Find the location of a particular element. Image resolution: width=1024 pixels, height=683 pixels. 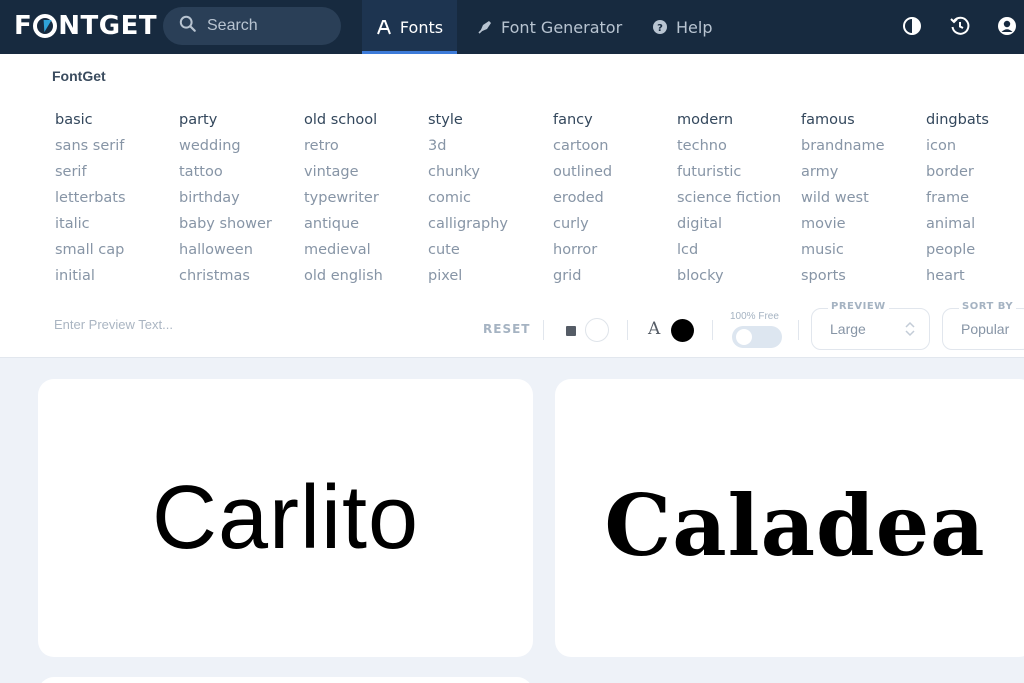

category-link: cute is located at coordinates (490, 253).